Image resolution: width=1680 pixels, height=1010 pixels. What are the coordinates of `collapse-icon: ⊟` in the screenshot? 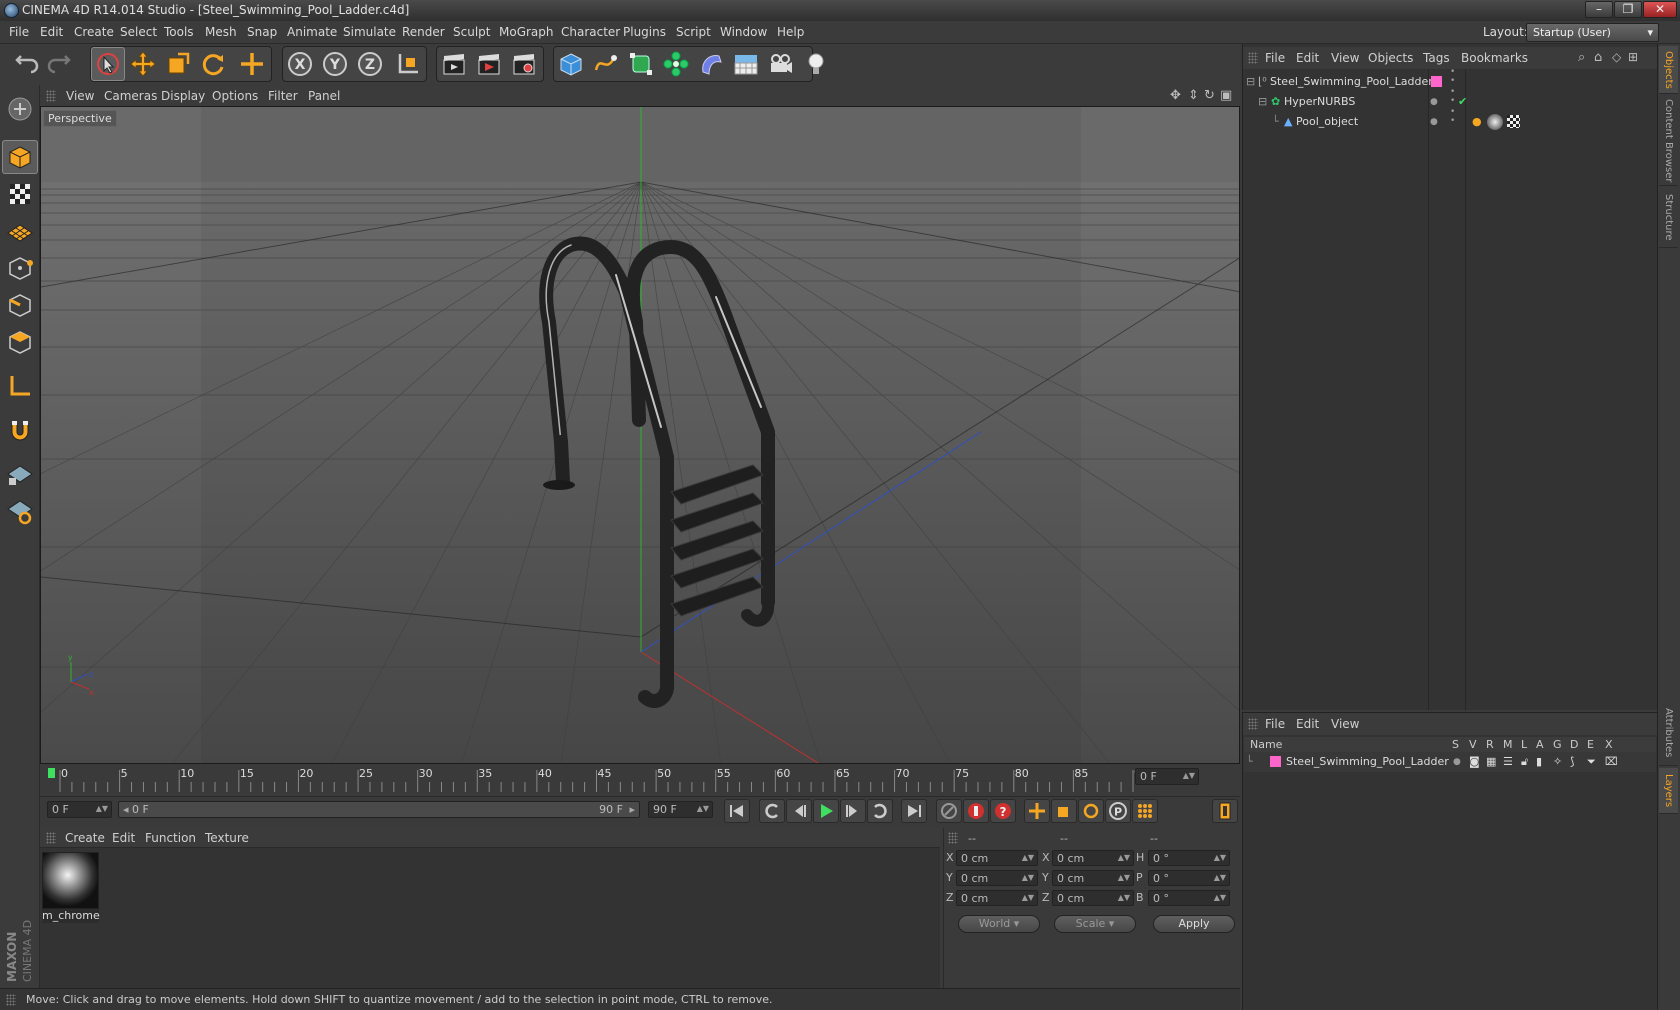 It's located at (1250, 82).